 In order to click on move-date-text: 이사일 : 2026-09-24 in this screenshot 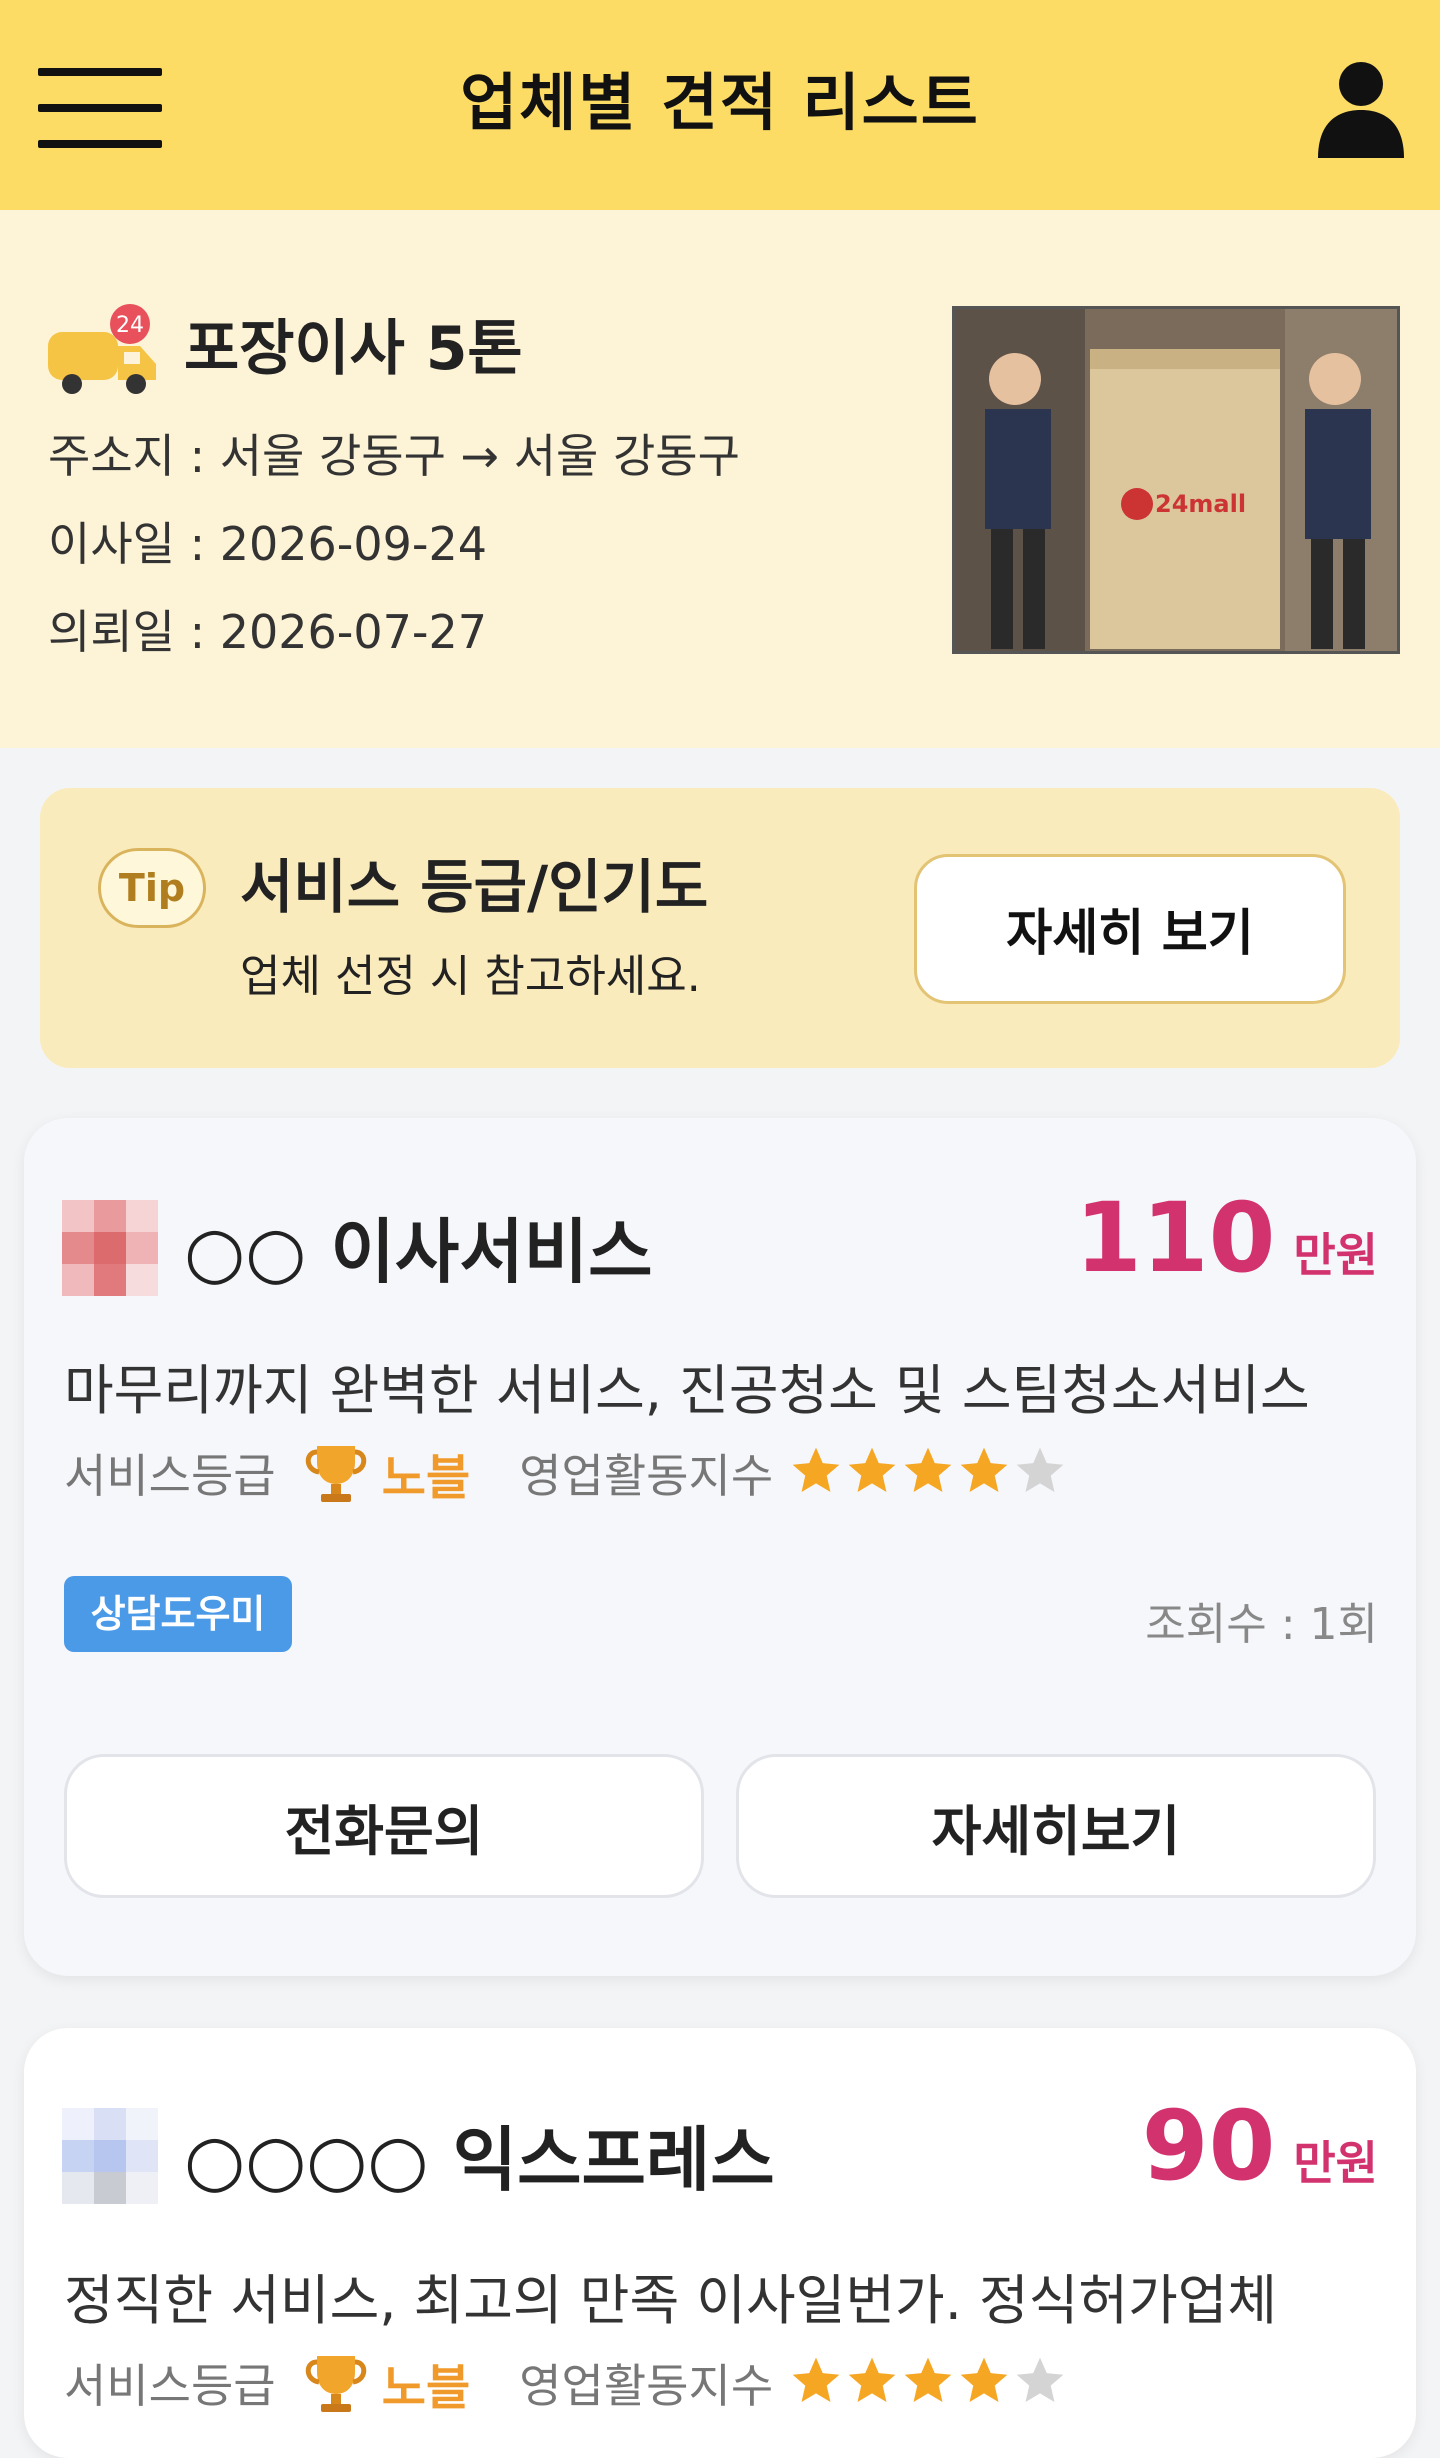, I will do `click(268, 544)`.